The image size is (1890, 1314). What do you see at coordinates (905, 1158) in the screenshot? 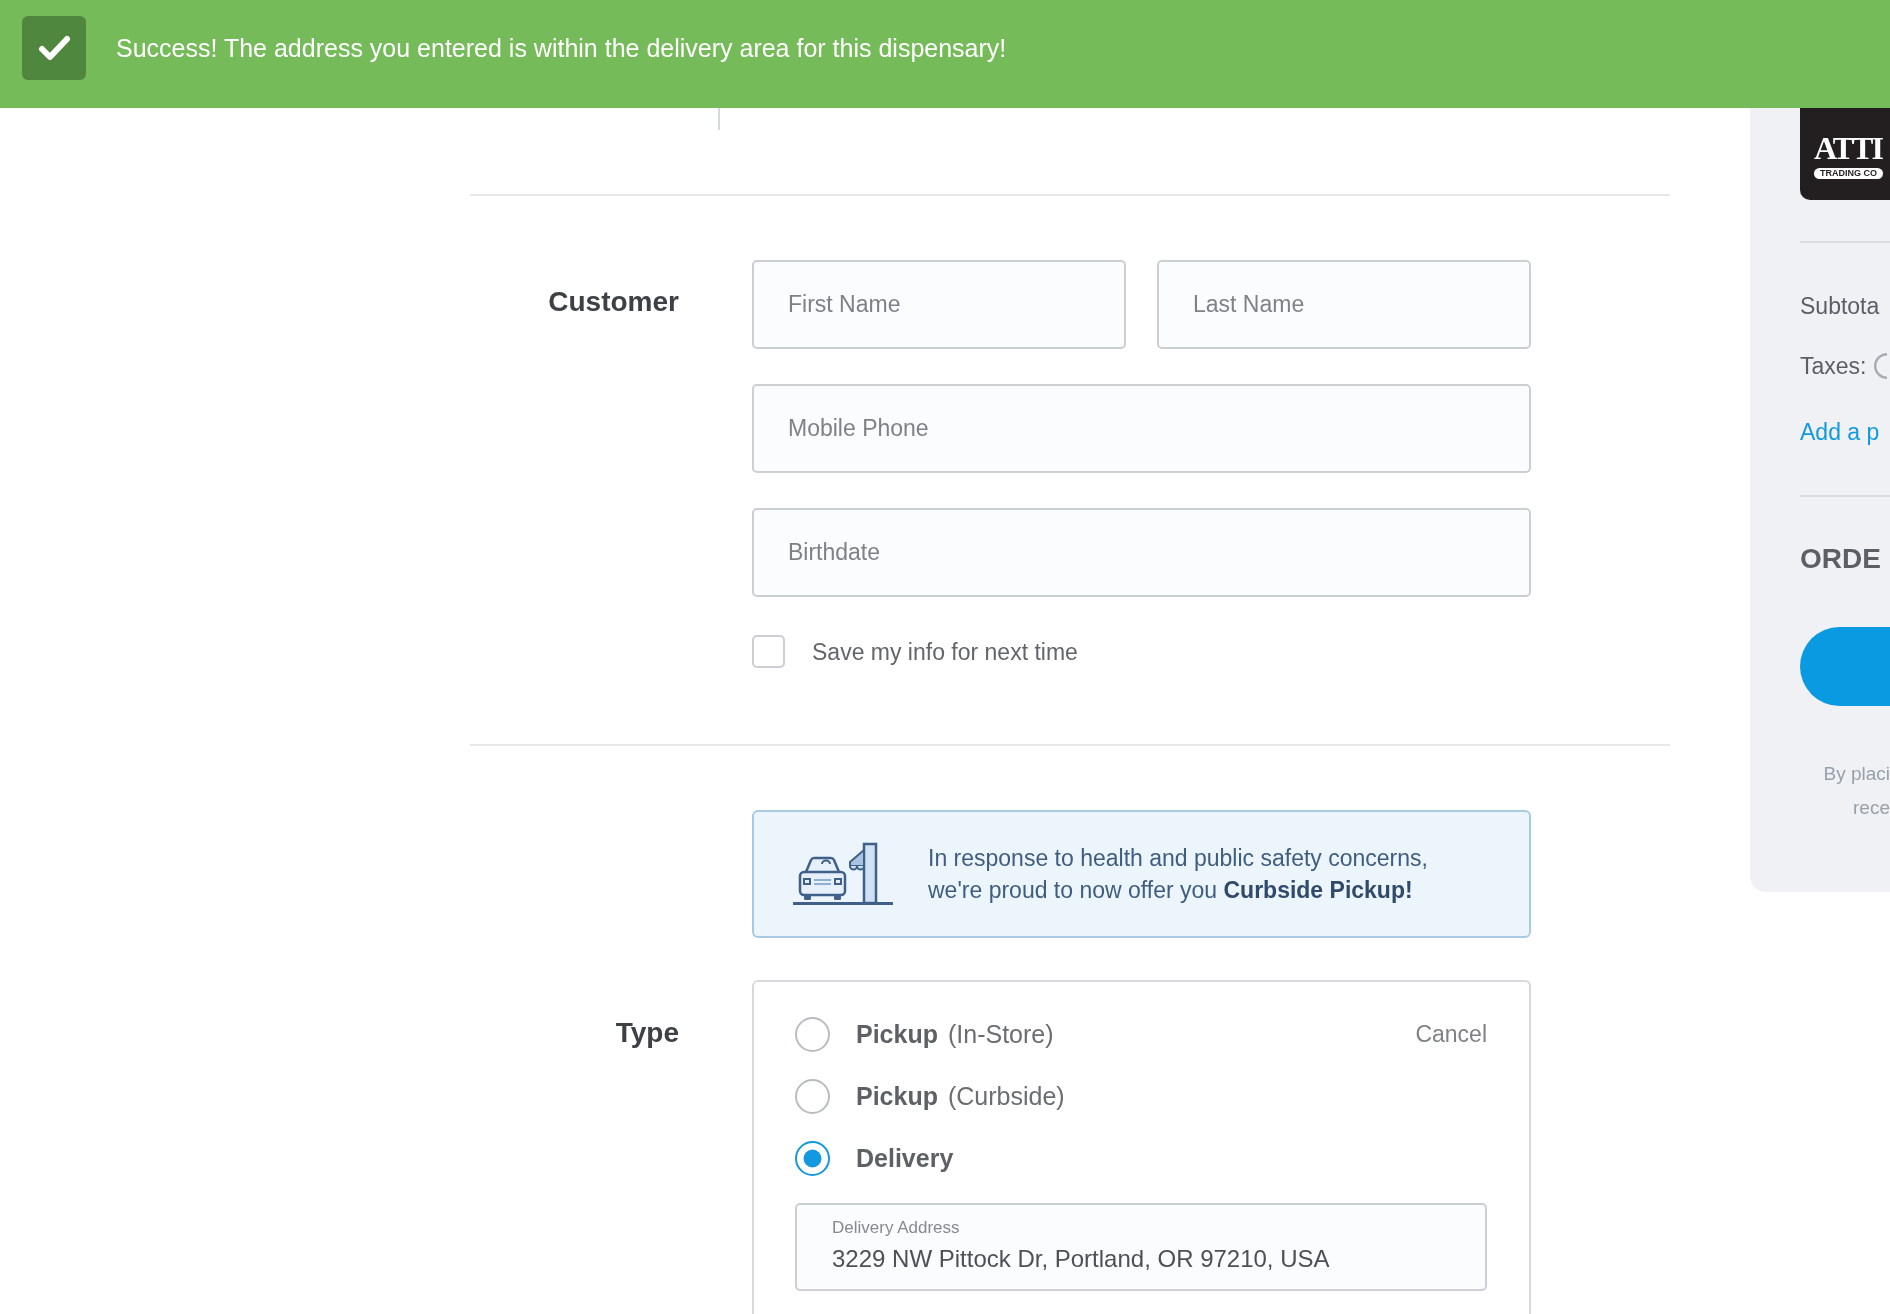
I see `option-label: Delivery` at bounding box center [905, 1158].